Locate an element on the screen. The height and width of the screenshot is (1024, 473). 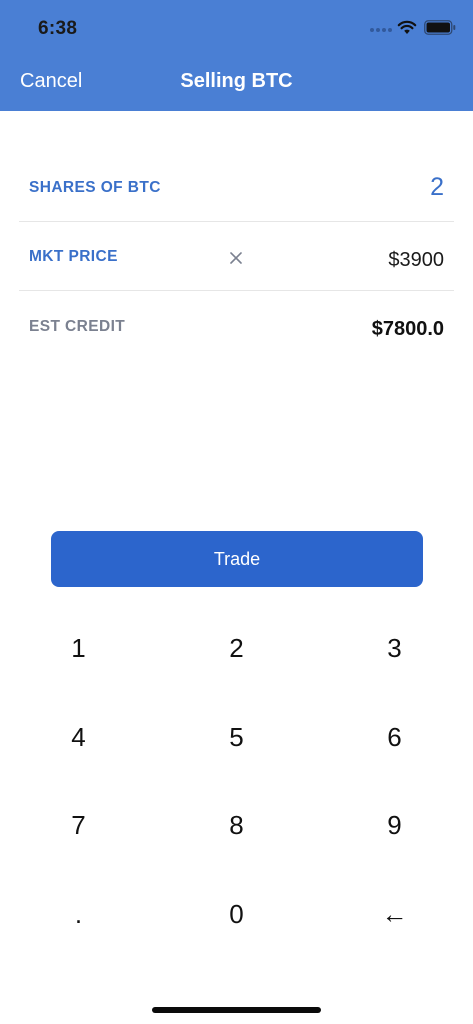
shares-row: SHARES OF BTC 2 is located at coordinates (236, 187).